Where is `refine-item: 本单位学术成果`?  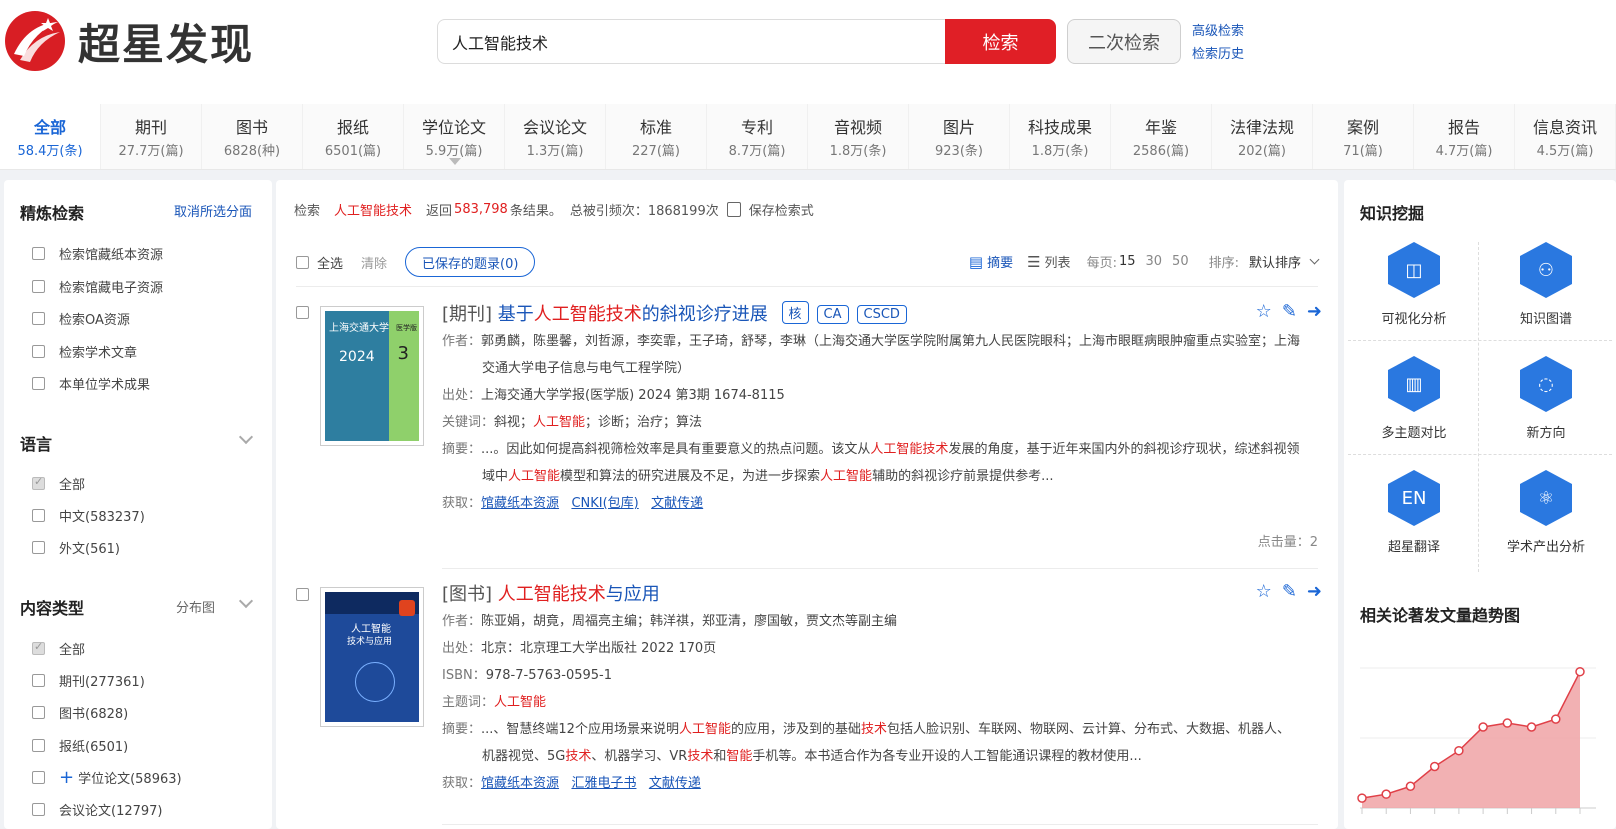 refine-item: 本单位学术成果 is located at coordinates (91, 383).